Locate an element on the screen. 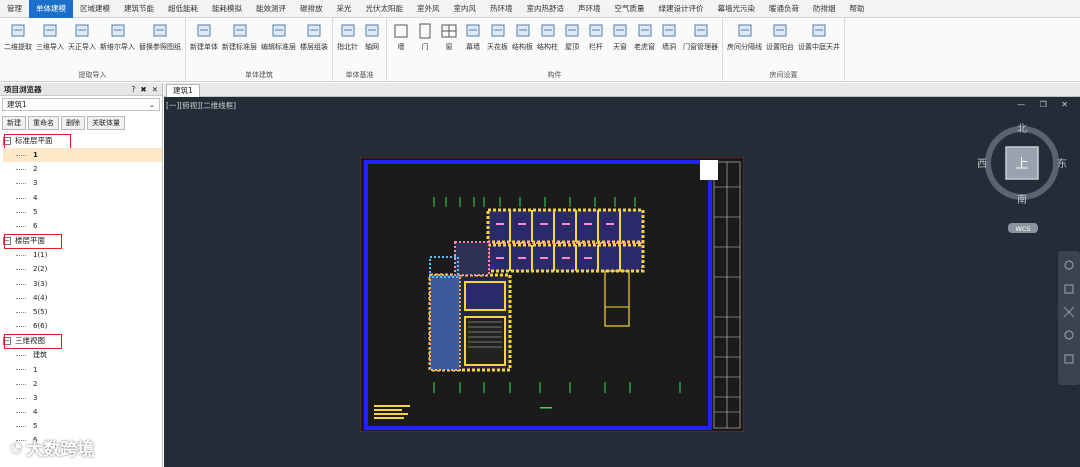  tree-item-label: 3(3) is located at coordinates (40, 283).